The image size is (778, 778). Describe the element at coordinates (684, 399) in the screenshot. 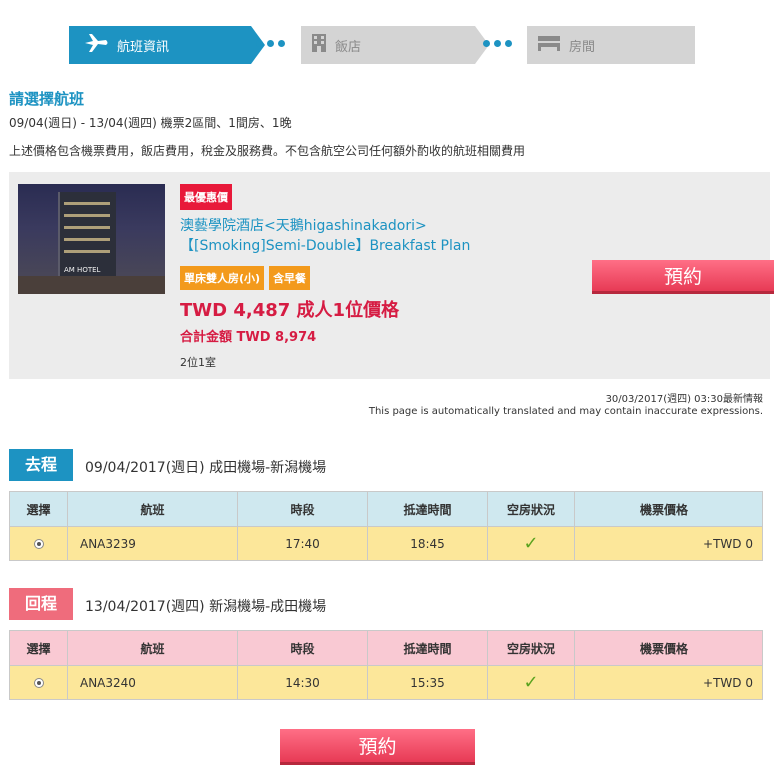

I see `last-updated: 30/03/2017(週四) 03:30最新情報` at that location.